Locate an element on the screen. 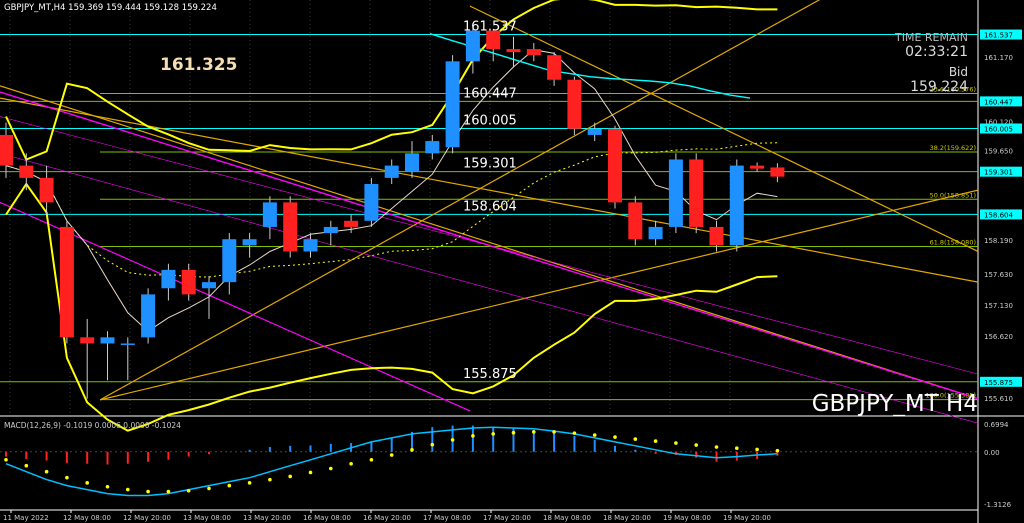 This screenshot has width=1024, height=523. fib-label: 38.2(159.622) is located at coordinates (953, 148).